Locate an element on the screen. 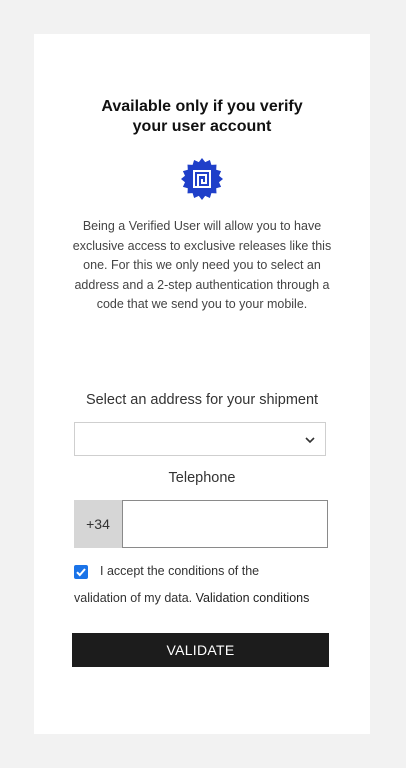 This screenshot has height=768, width=406. checkmark-icon is located at coordinates (81, 572).